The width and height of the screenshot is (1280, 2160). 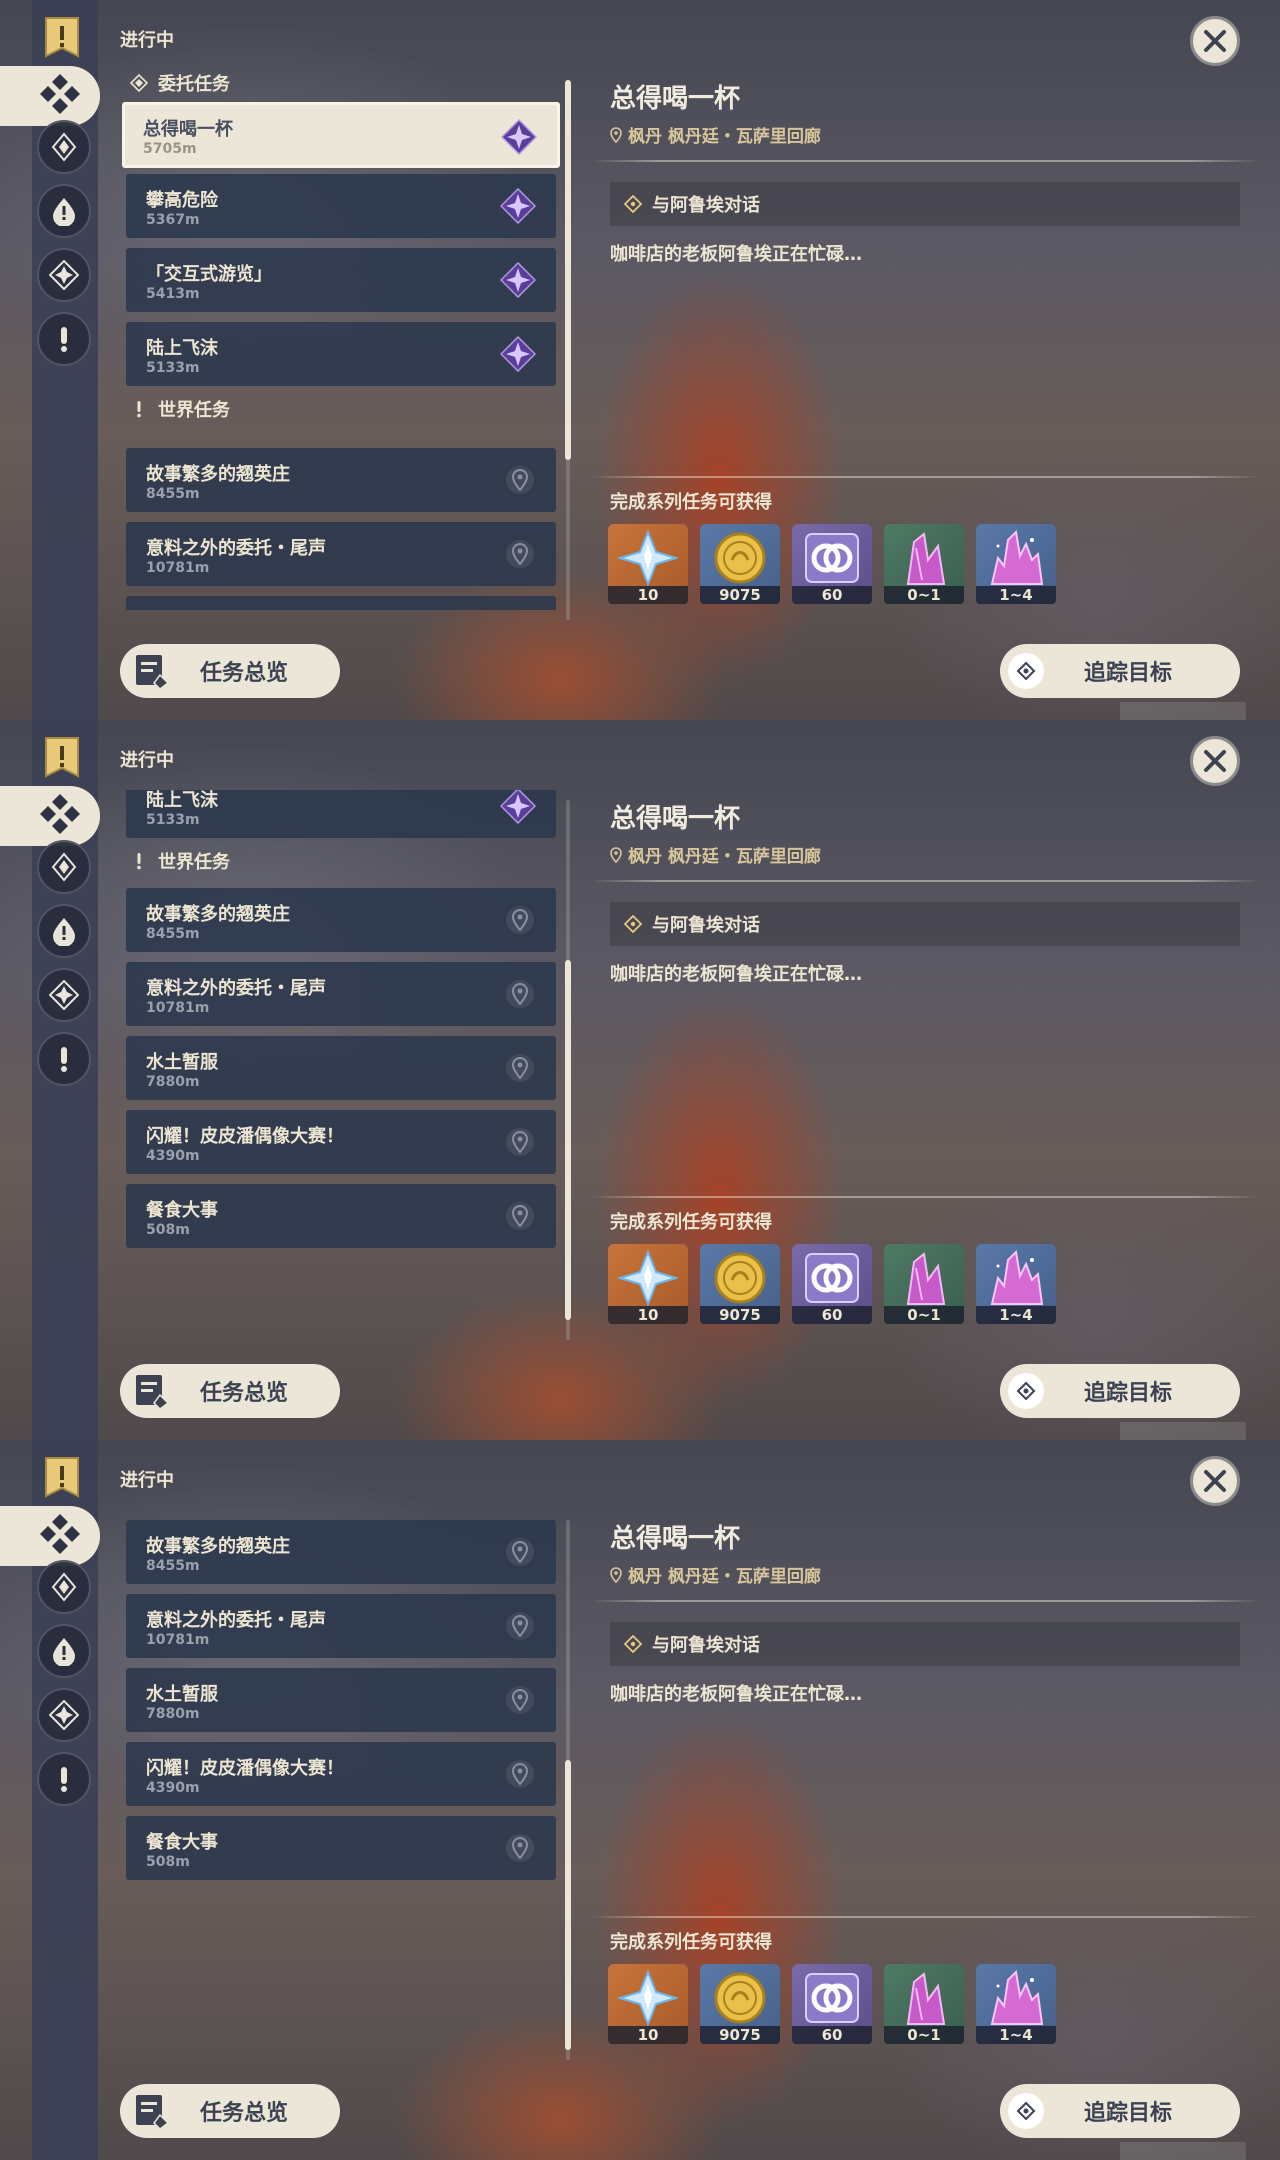 What do you see at coordinates (182, 609) in the screenshot?
I see `quest-name: 水土暂服` at bounding box center [182, 609].